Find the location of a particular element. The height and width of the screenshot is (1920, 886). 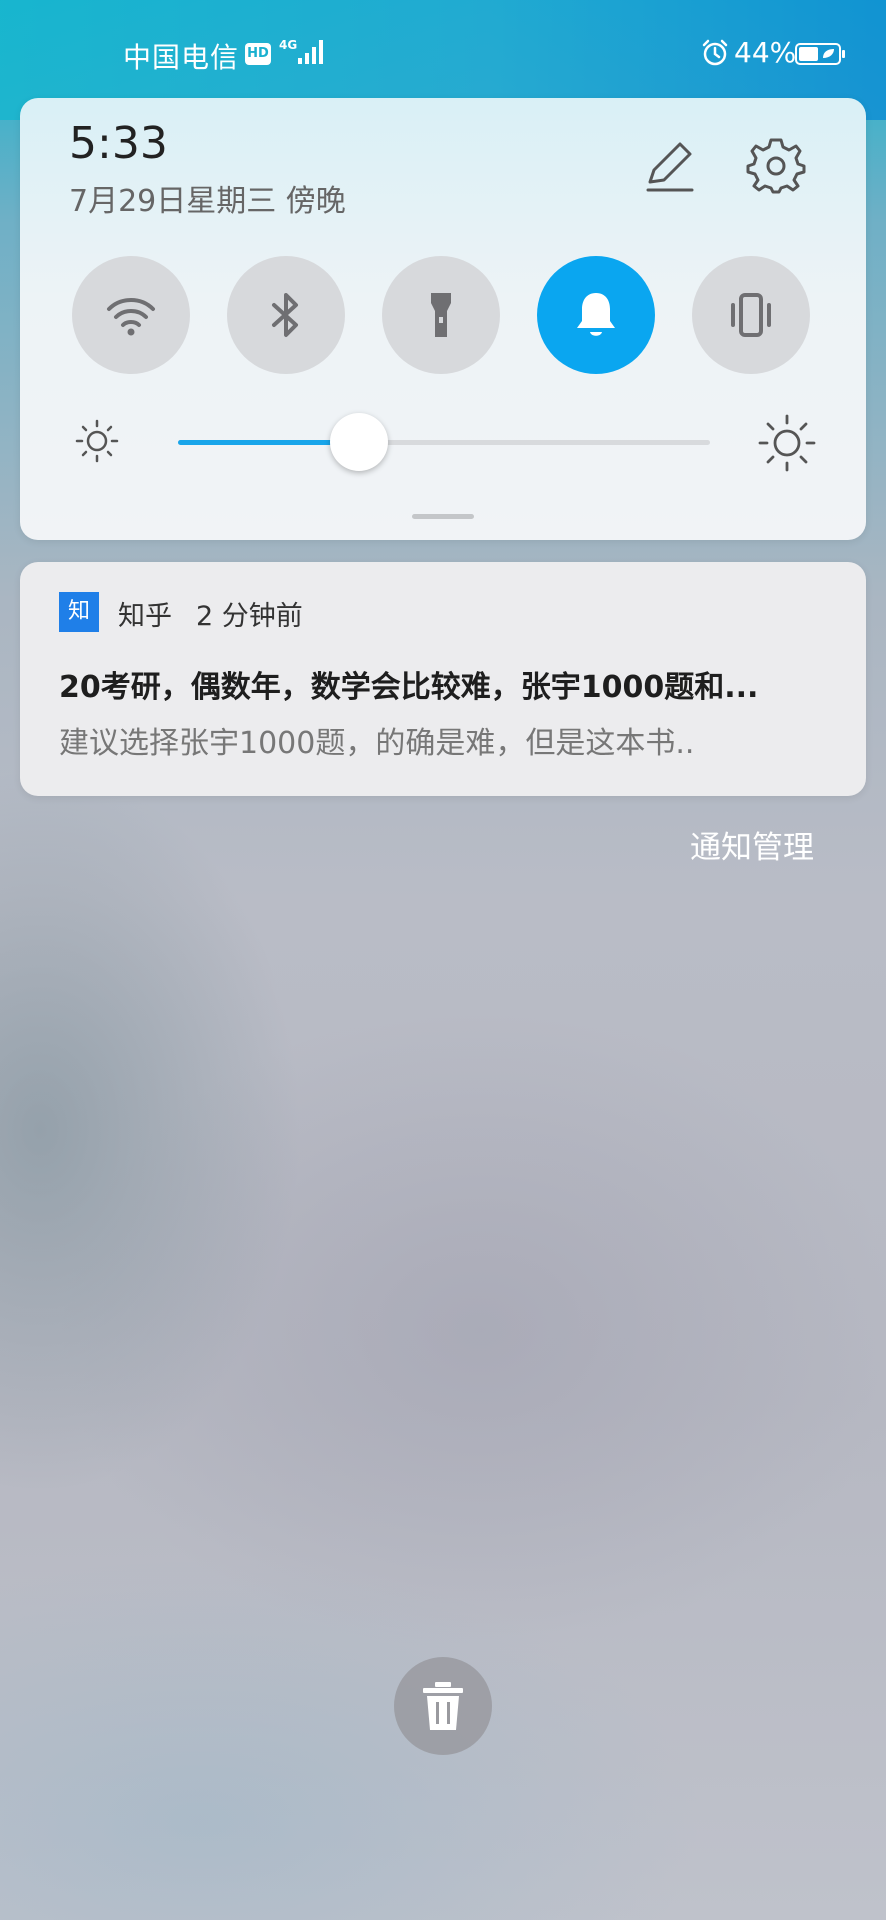

battery-icon is located at coordinates (820, 54).